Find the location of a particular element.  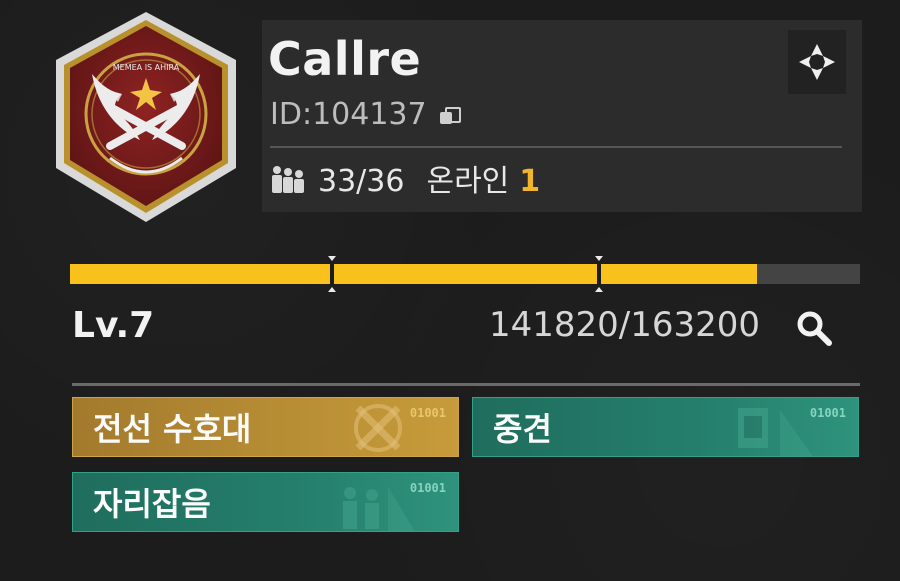

xp-progress-fill is located at coordinates (413, 274).